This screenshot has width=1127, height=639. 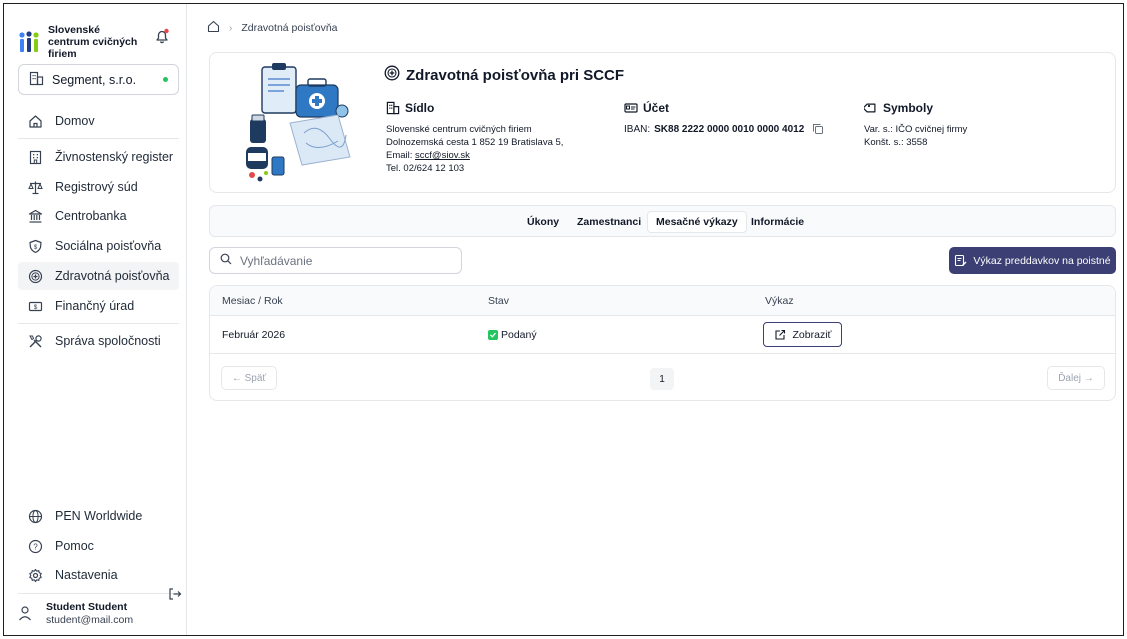 What do you see at coordinates (86, 575) in the screenshot?
I see `sidebar-item-label: Nastavenia` at bounding box center [86, 575].